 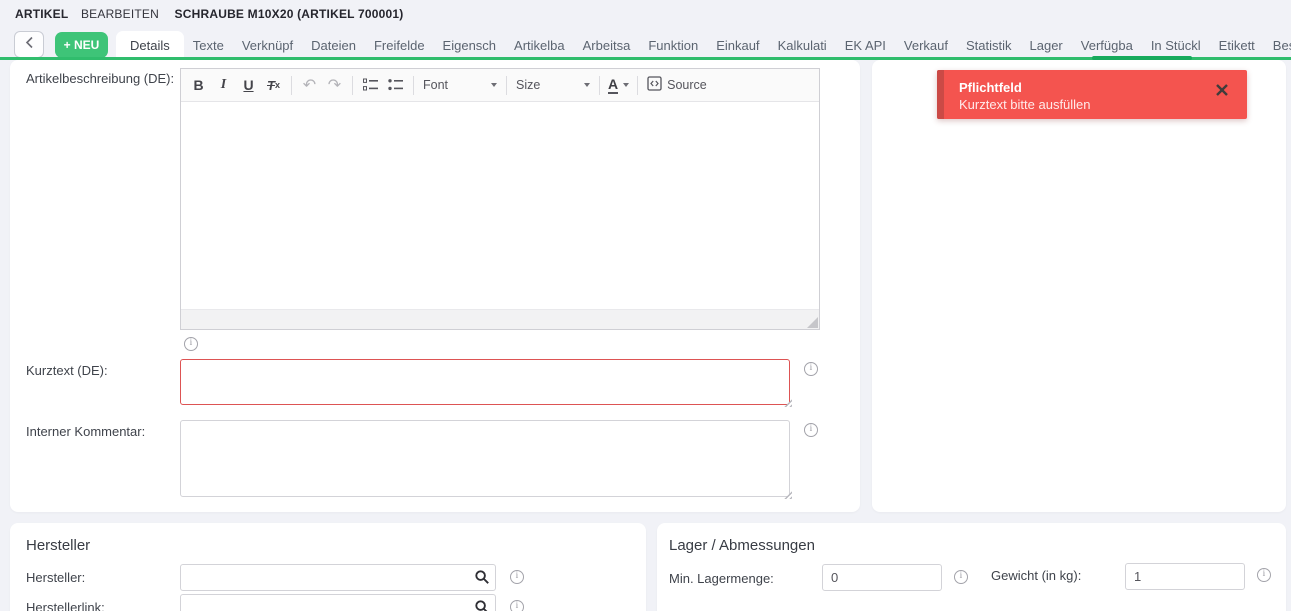 What do you see at coordinates (940, 94) in the screenshot?
I see `toast-accent-strip` at bounding box center [940, 94].